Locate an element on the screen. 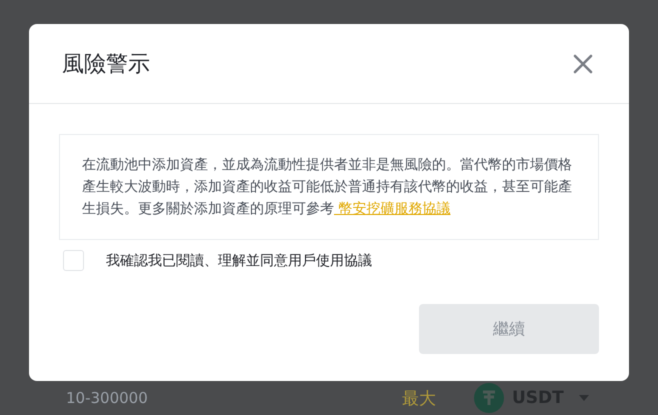 The image size is (658, 415). agreement-checkbox is located at coordinates (73, 260).